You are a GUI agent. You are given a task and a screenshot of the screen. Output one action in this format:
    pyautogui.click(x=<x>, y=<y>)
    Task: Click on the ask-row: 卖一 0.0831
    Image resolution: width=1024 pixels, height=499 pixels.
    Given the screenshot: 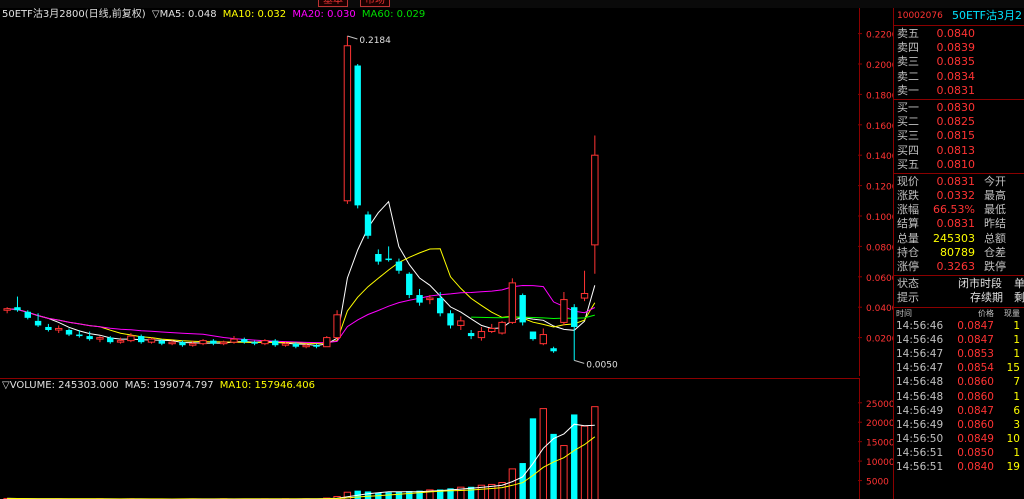 What is the action you would take?
    pyautogui.click(x=959, y=91)
    